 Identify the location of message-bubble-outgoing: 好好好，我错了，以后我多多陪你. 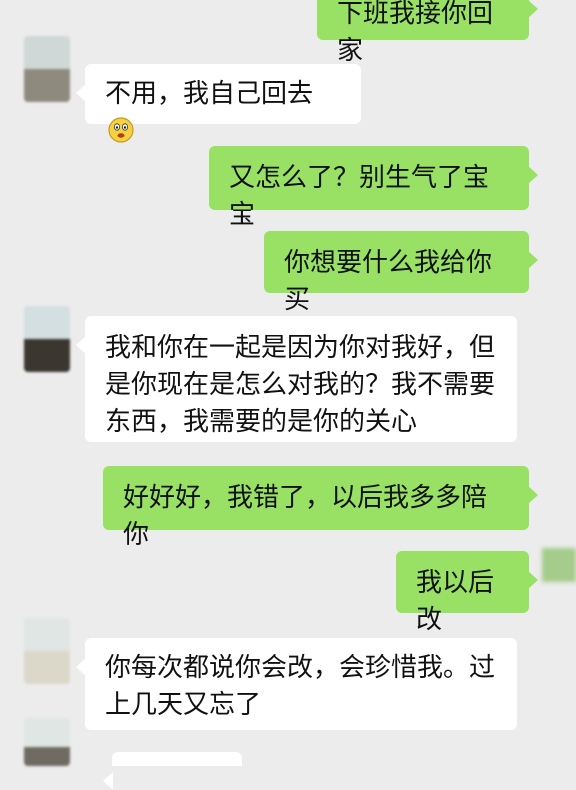
(320, 508).